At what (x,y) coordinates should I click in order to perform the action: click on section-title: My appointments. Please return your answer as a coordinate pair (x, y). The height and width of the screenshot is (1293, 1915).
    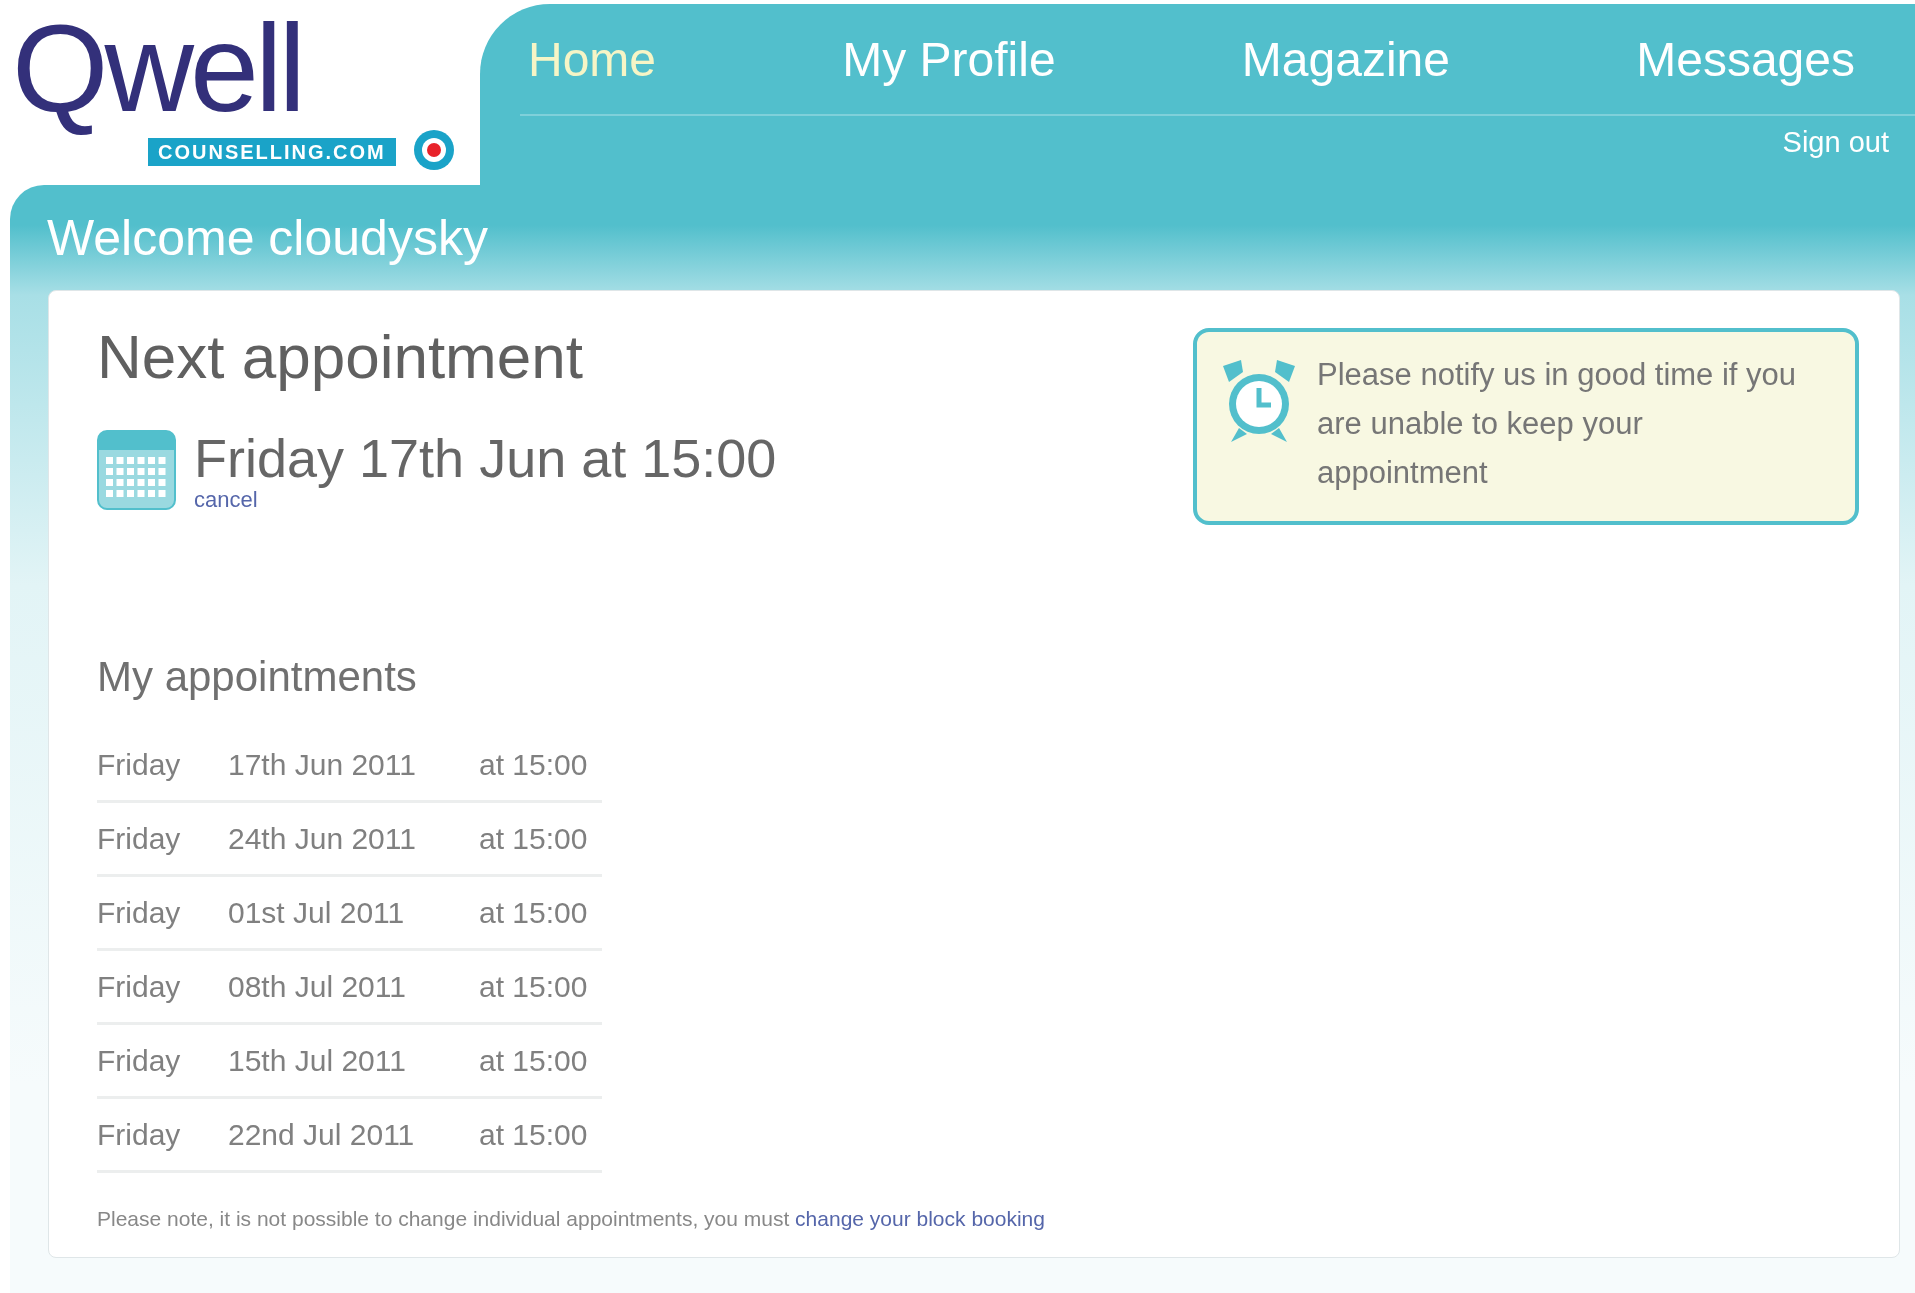
    Looking at the image, I should click on (257, 677).